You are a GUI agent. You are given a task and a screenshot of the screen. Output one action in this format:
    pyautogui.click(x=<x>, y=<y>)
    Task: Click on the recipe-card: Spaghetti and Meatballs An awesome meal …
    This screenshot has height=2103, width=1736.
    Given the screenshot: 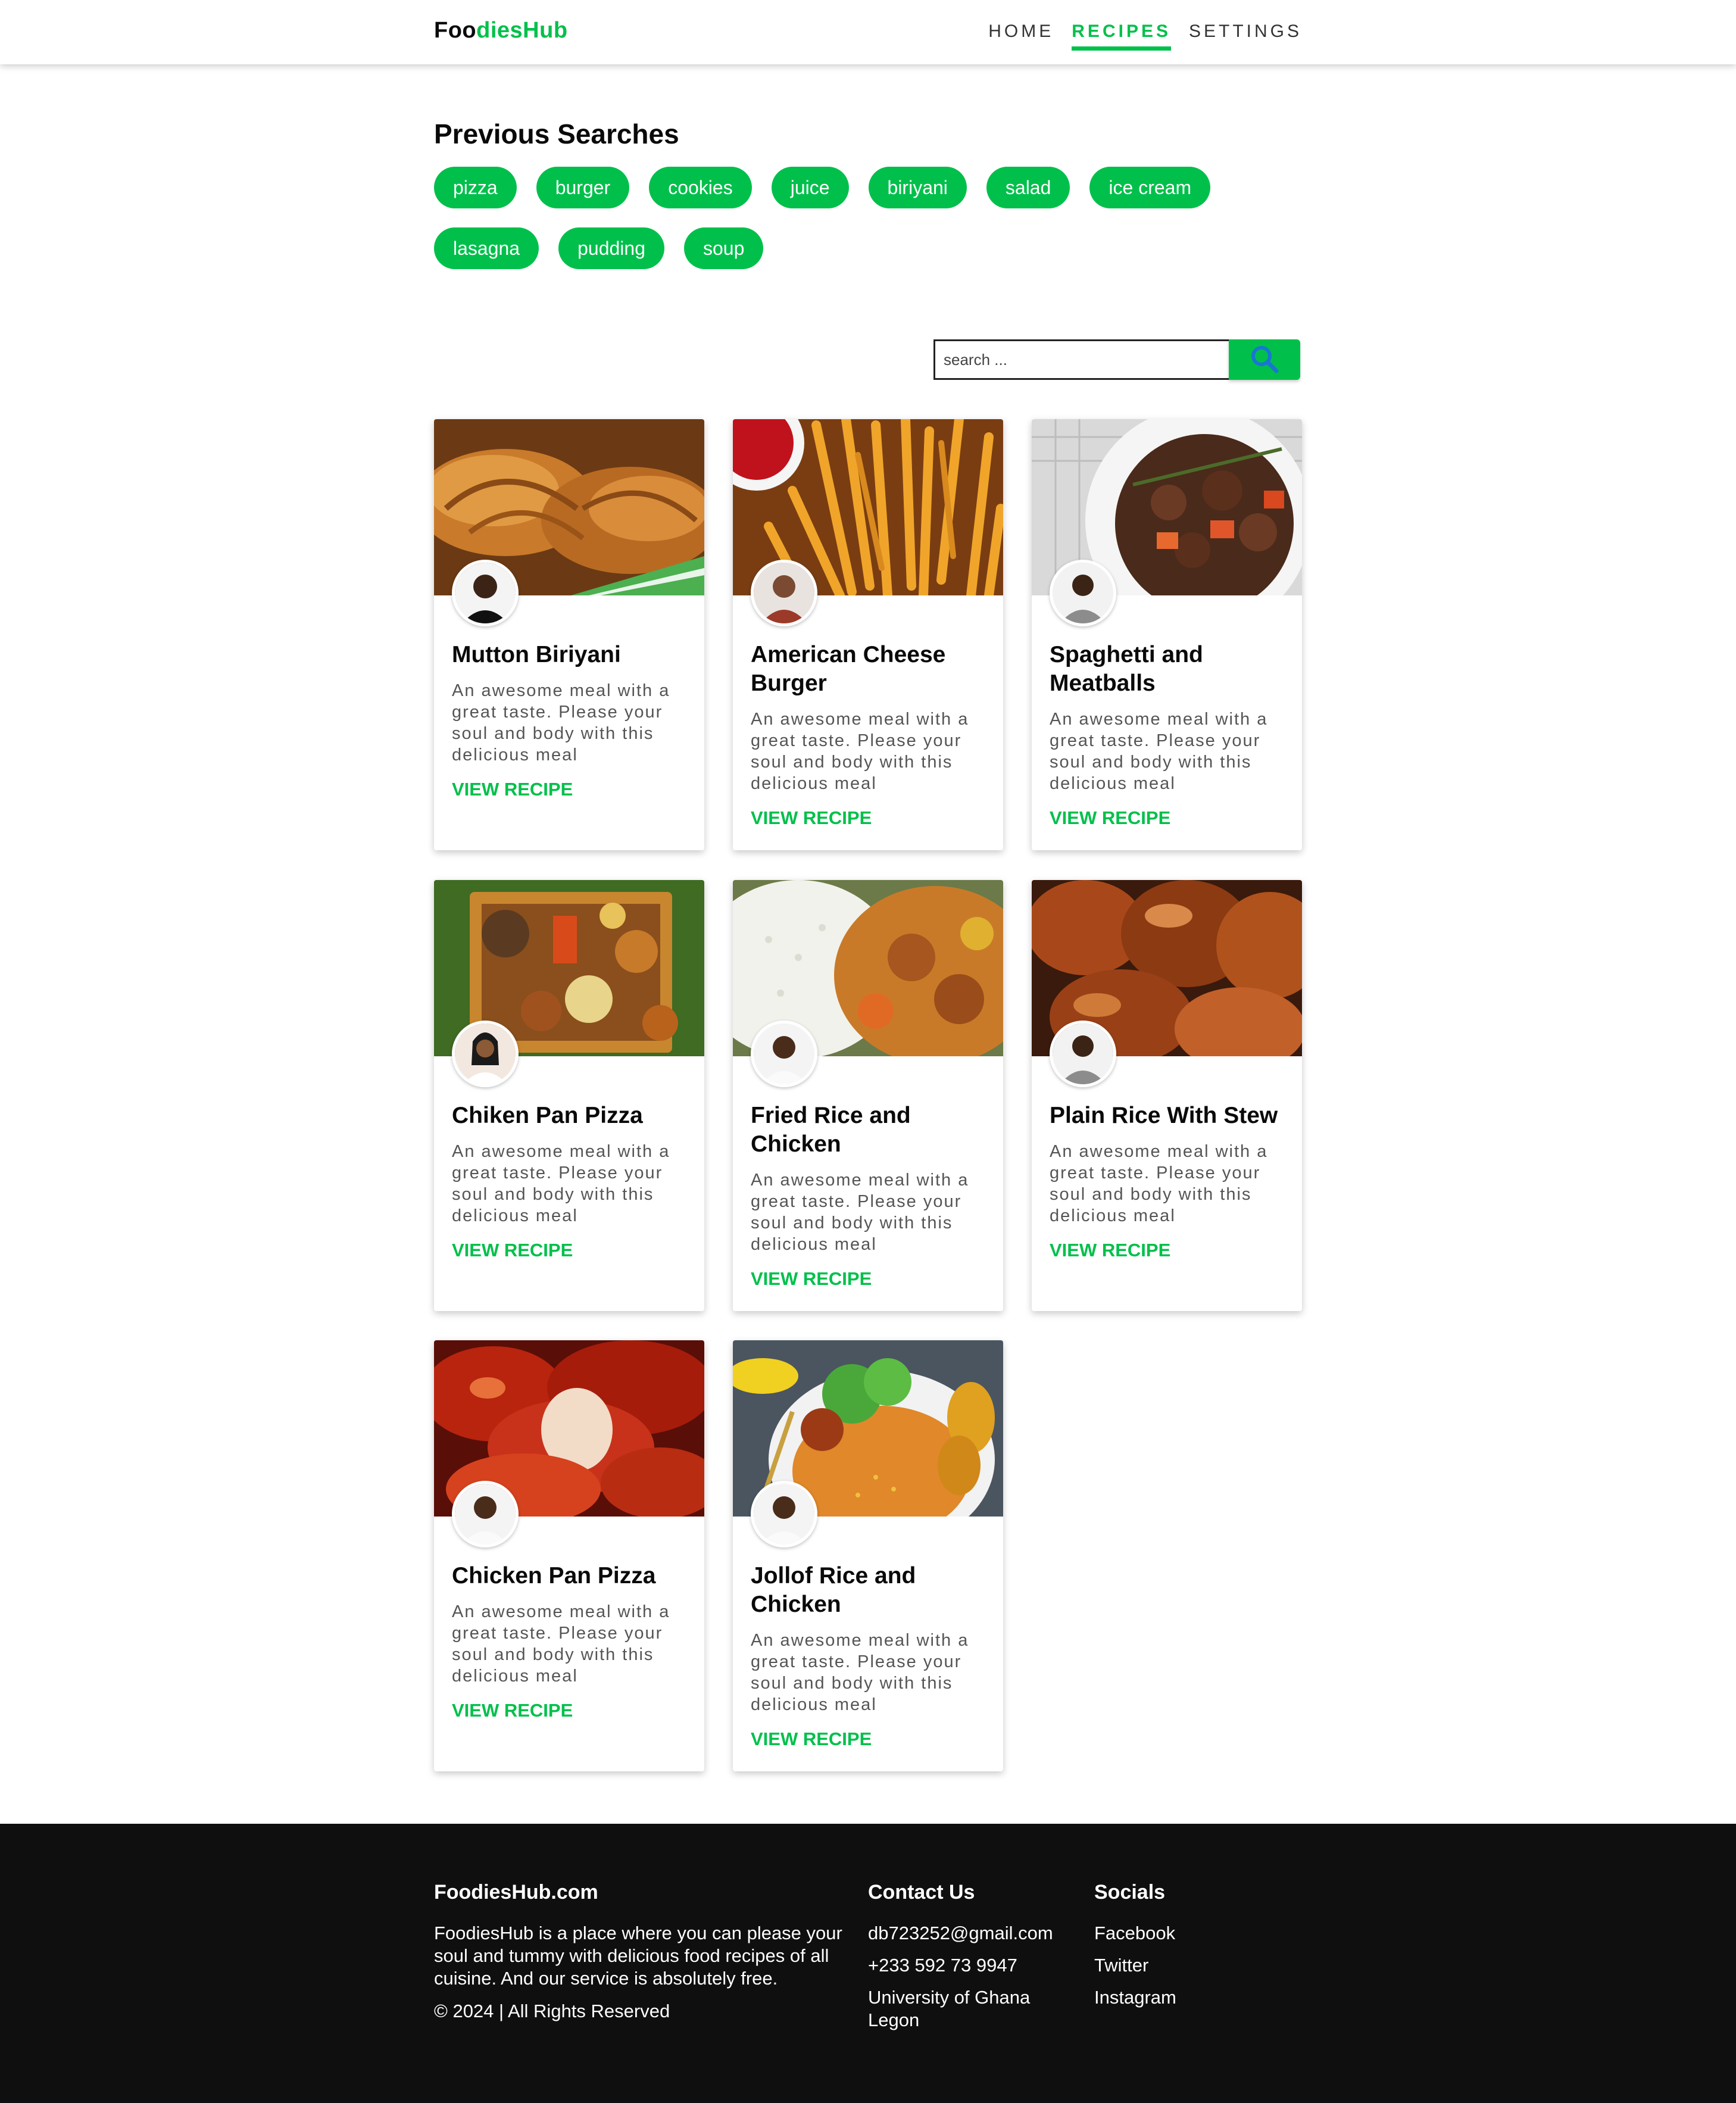 What is the action you would take?
    pyautogui.click(x=1167, y=634)
    